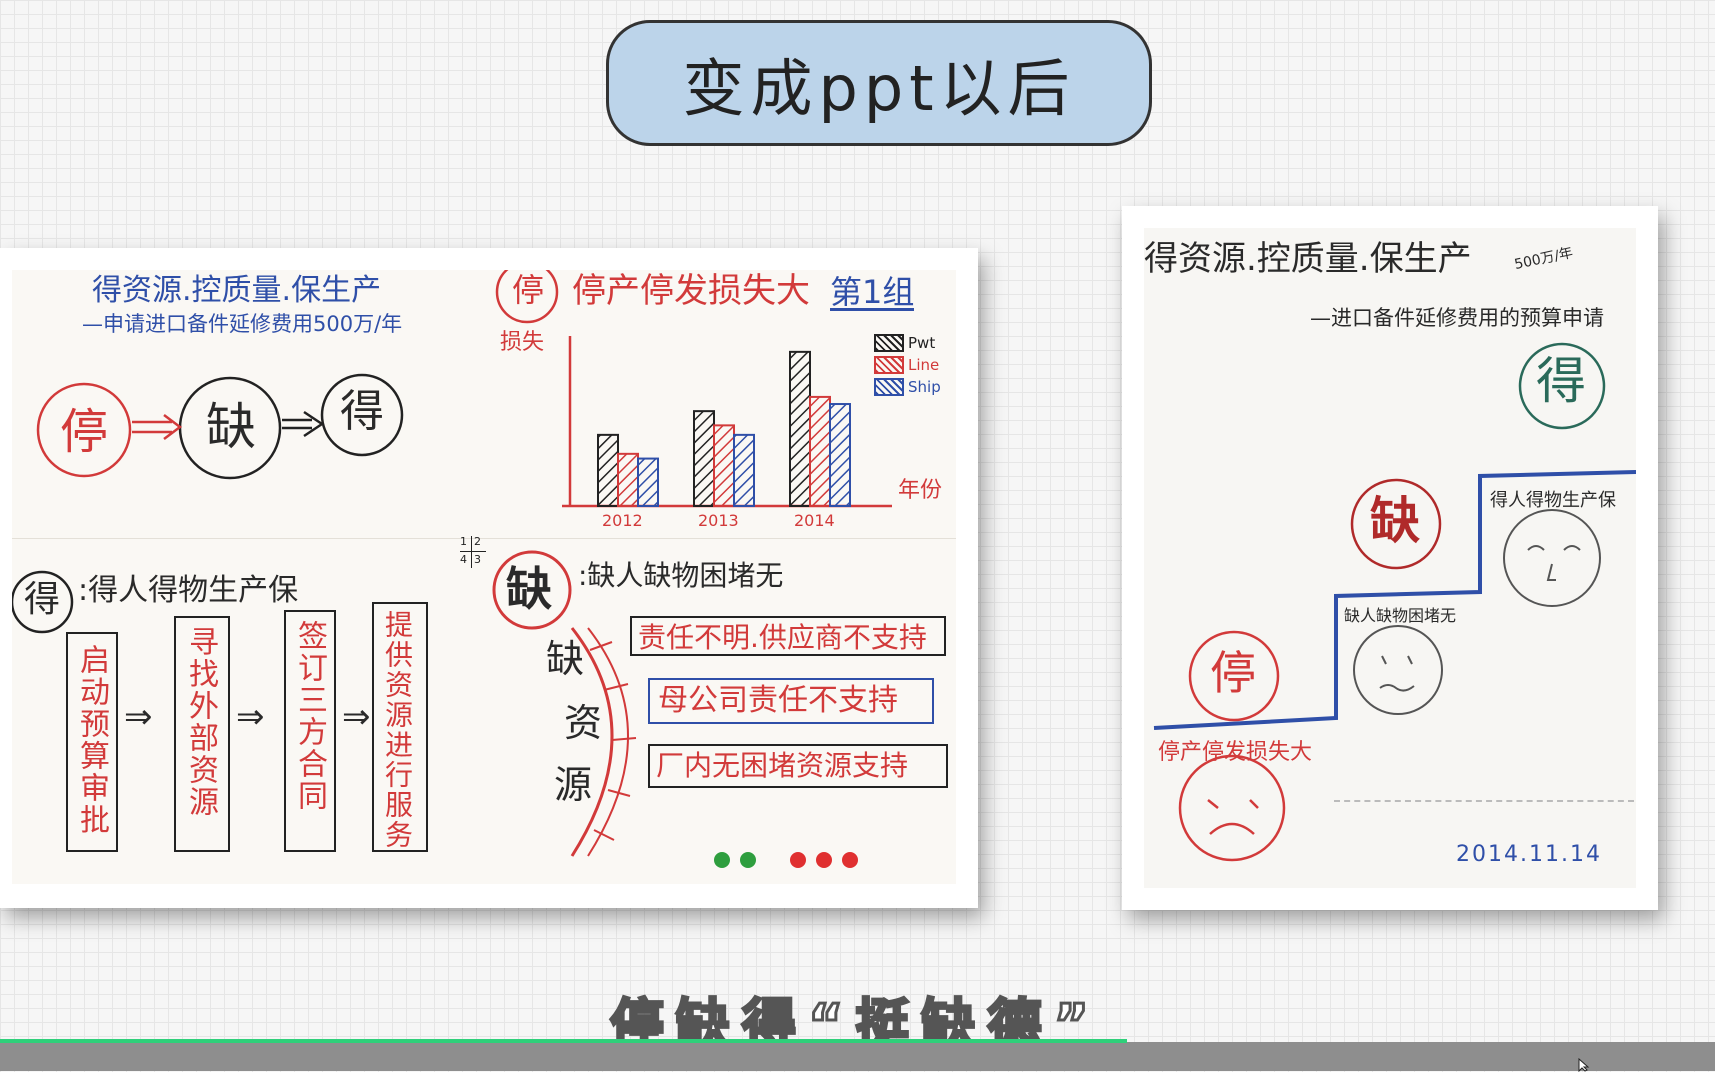 This screenshot has height=1072, width=1715. Describe the element at coordinates (889, 365) in the screenshot. I see `legend-swatch-line` at that location.